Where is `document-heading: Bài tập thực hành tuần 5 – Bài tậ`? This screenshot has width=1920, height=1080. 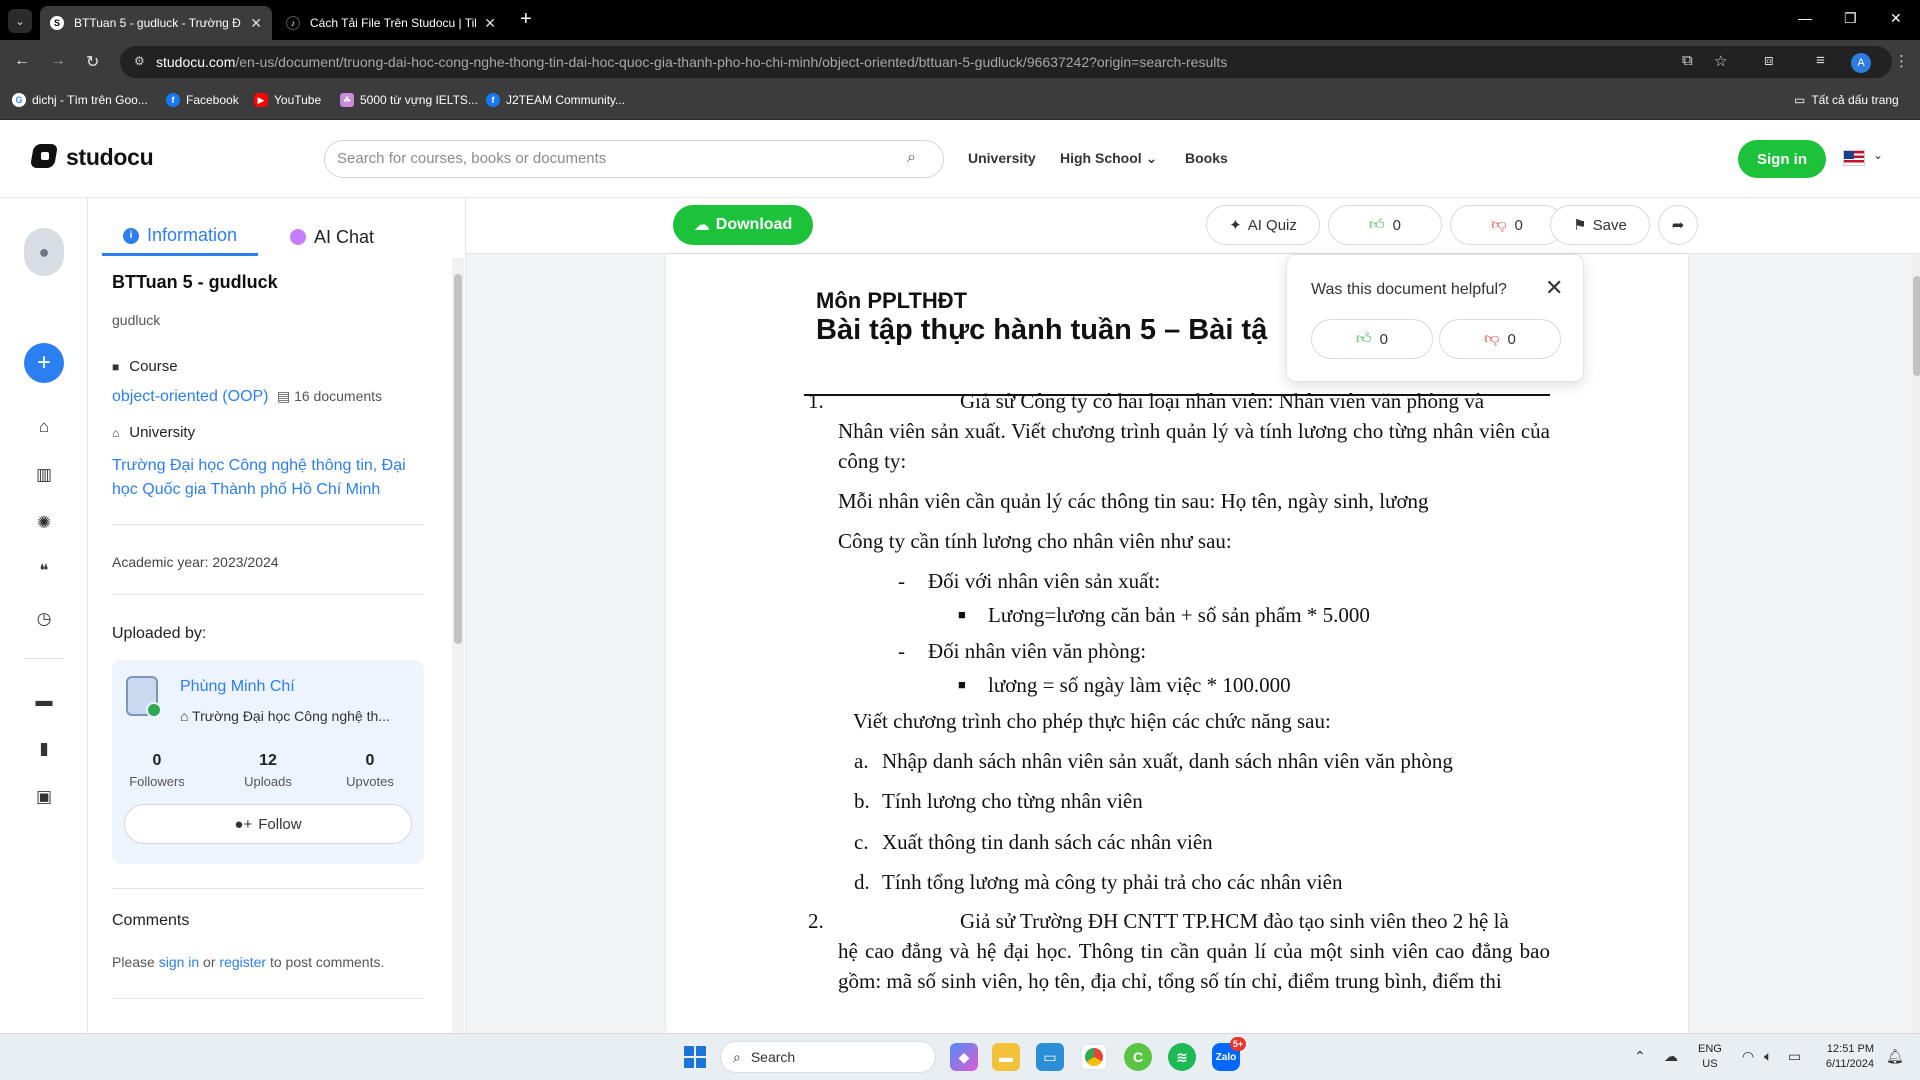
document-heading: Bài tập thực hành tuần 5 – Bài tậ is located at coordinates (1042, 330).